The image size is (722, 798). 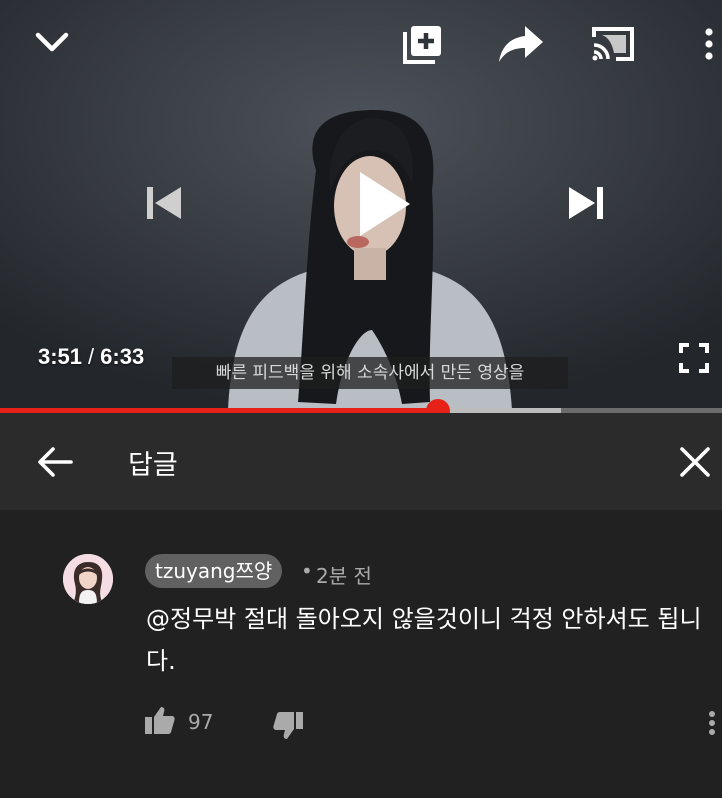 What do you see at coordinates (214, 571) in the screenshot?
I see `author-name-chip: tzuyang쯔양` at bounding box center [214, 571].